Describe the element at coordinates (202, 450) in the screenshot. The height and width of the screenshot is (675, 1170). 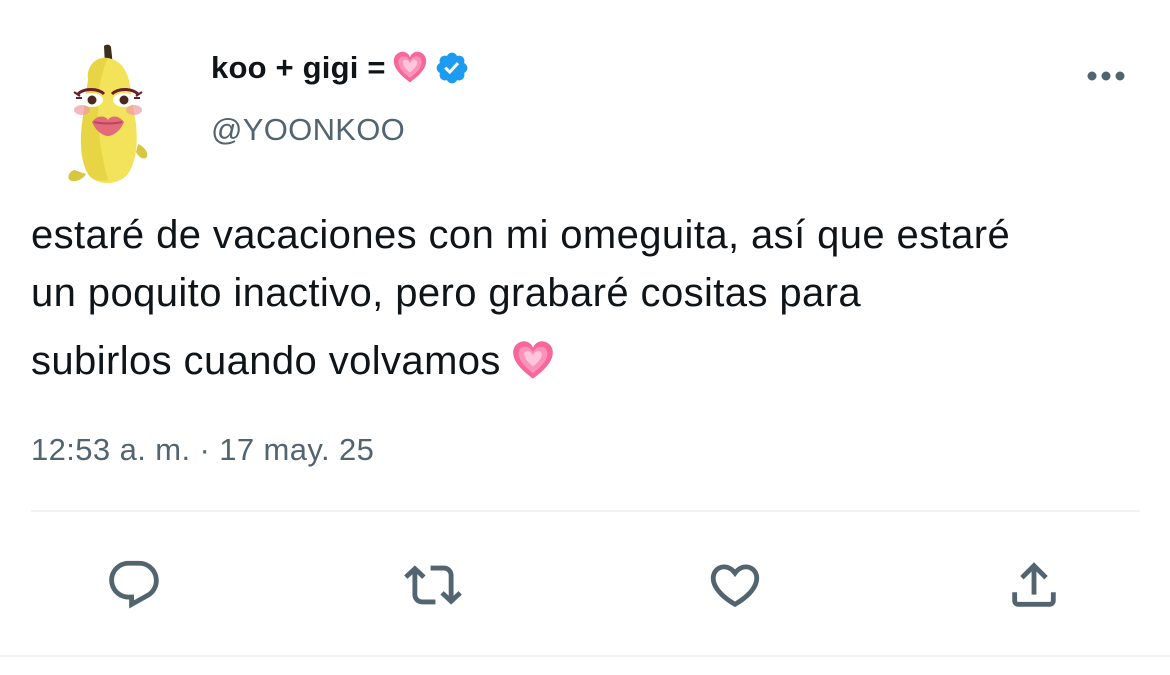
I see `tweet-timestamp: 12:53 a. m. · 17 may. 25` at that location.